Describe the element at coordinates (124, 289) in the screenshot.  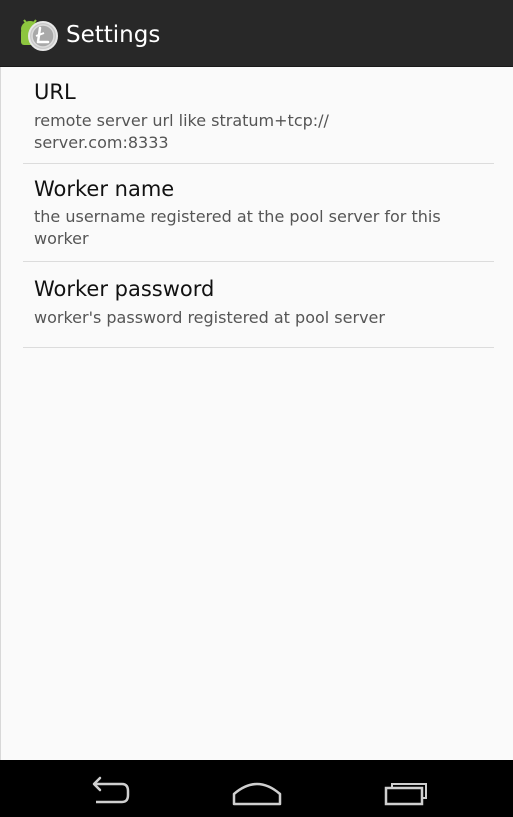
I see `preference-title: Worker password` at that location.